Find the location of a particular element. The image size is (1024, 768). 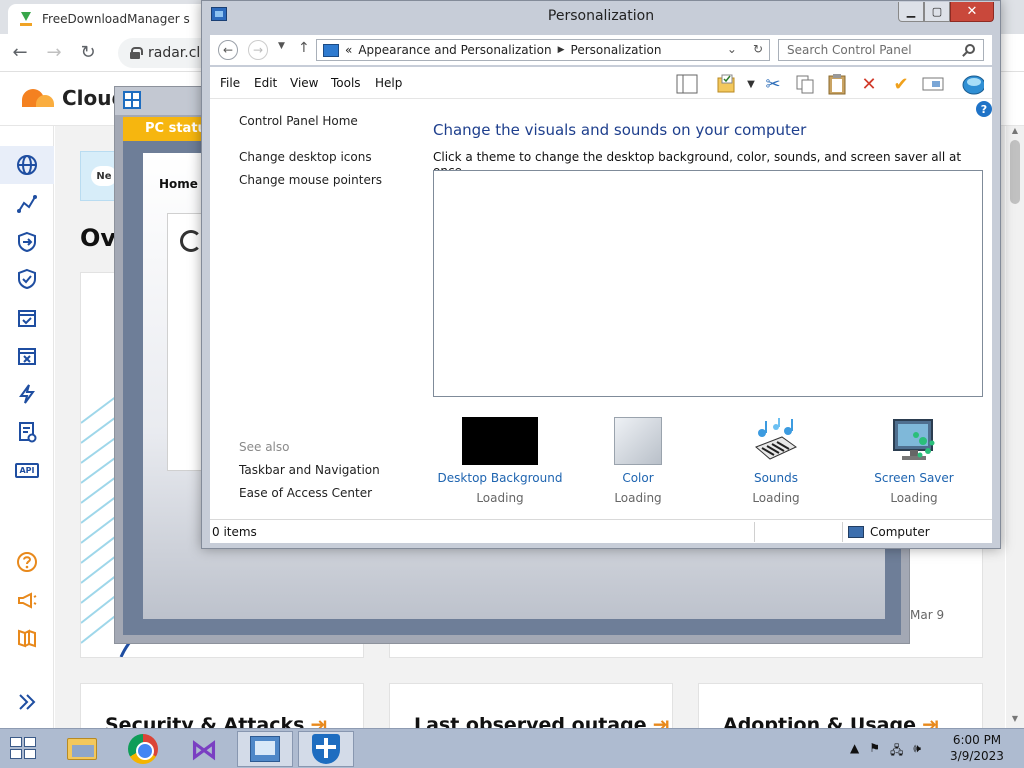

cloud-logo-icon is located at coordinates (35, 98).